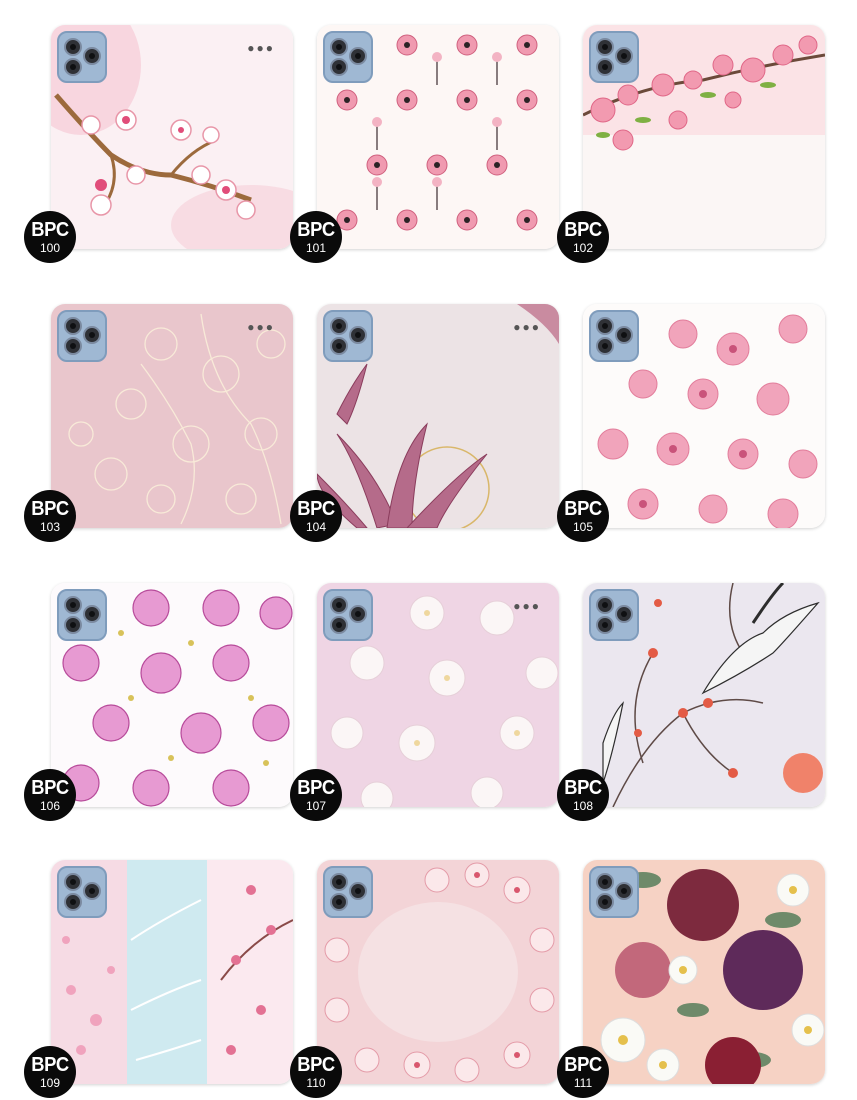 This screenshot has width=857, height=1100. I want to click on product-badge-102: BPC 102, so click(583, 237).